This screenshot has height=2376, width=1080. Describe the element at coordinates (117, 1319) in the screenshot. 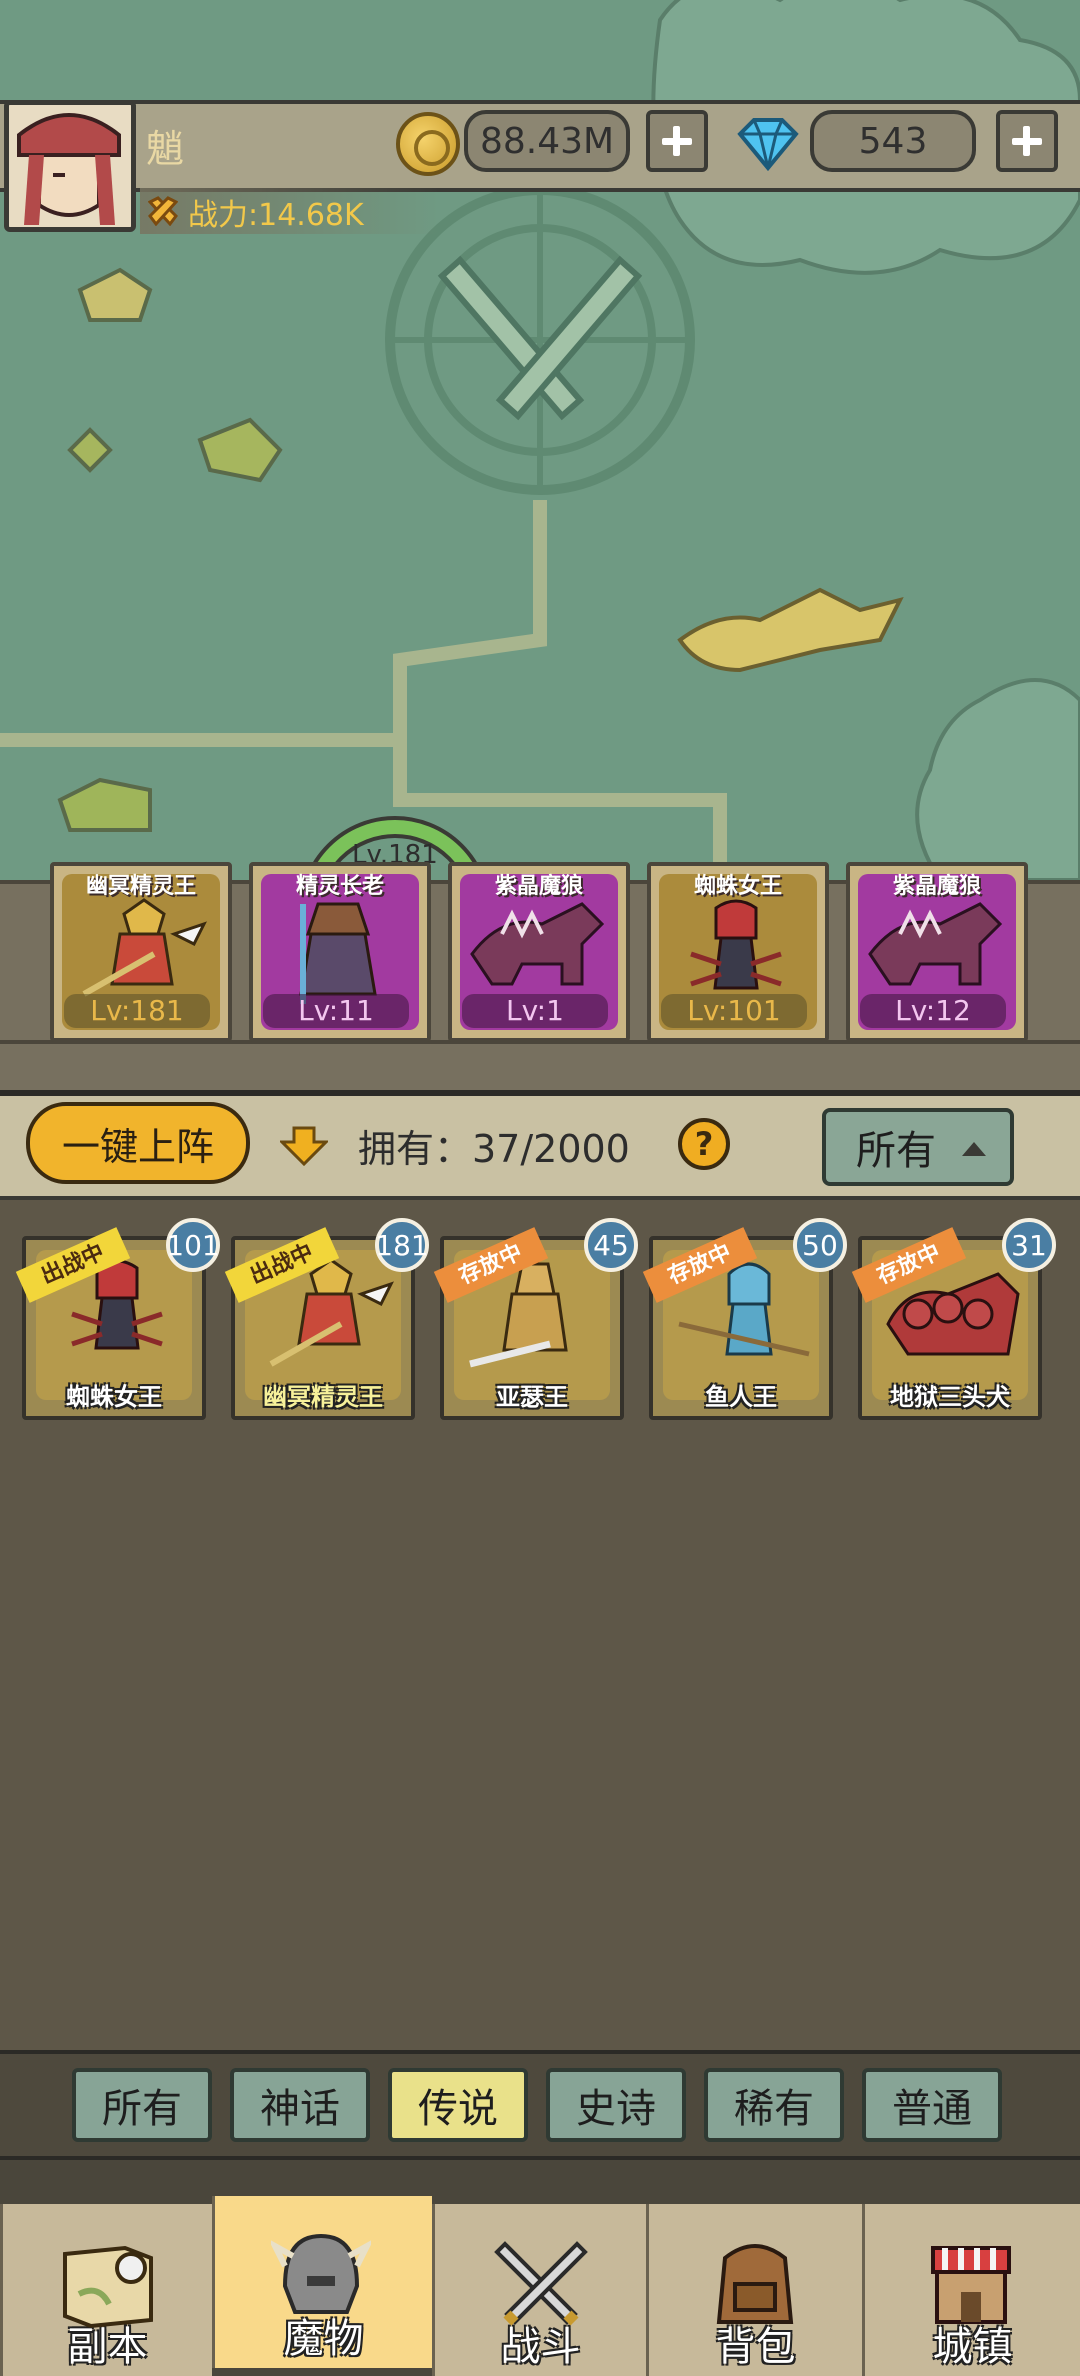

I see `monster-card: 出战中 101 蜘蛛女王` at that location.